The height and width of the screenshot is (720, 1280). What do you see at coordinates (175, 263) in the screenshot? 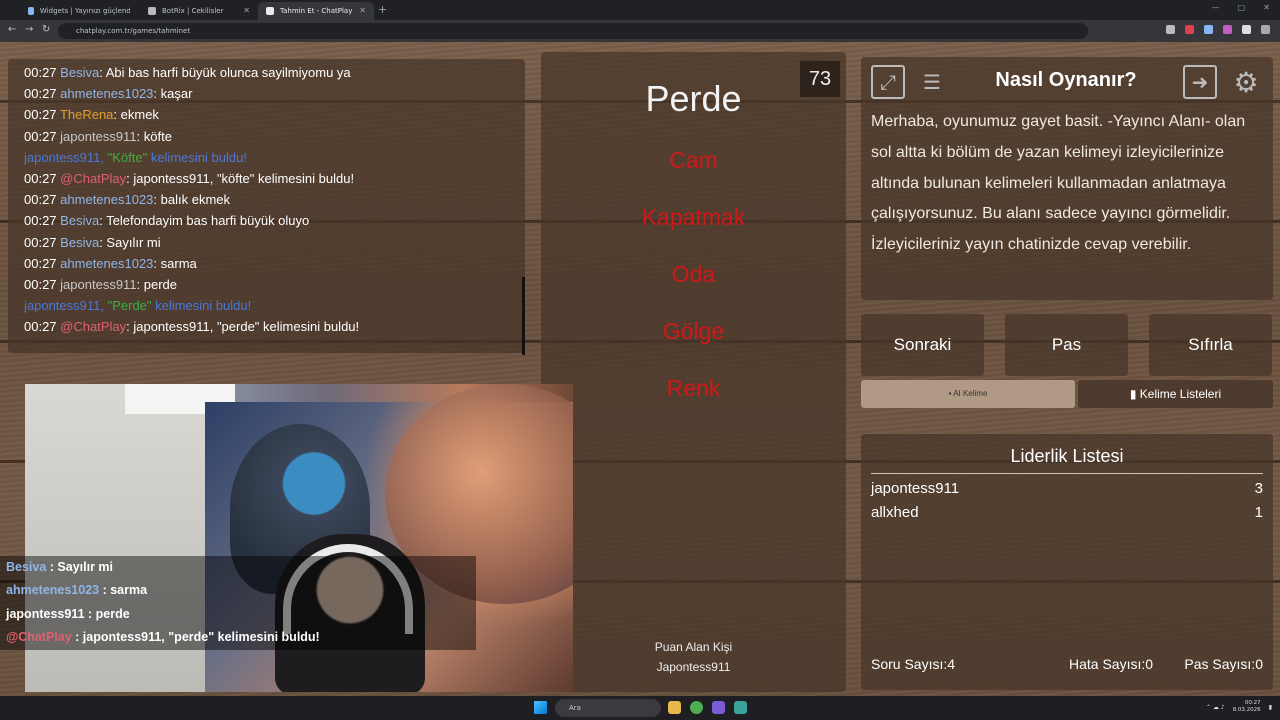
I see `chat-text: : sarma` at bounding box center [175, 263].